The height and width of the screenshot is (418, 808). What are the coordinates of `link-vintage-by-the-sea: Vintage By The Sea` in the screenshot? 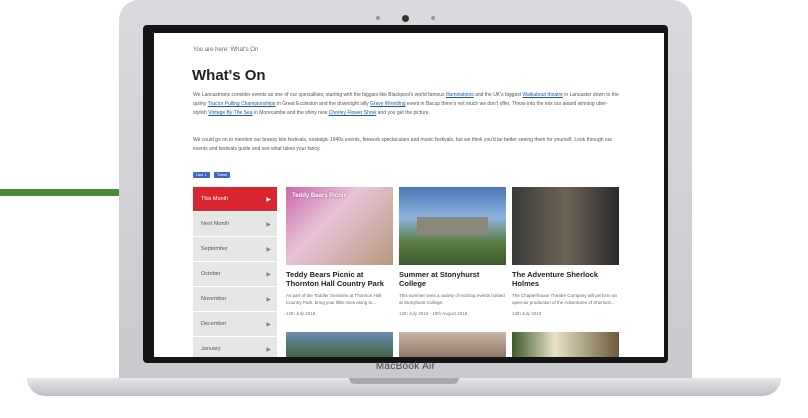 It's located at (230, 113).